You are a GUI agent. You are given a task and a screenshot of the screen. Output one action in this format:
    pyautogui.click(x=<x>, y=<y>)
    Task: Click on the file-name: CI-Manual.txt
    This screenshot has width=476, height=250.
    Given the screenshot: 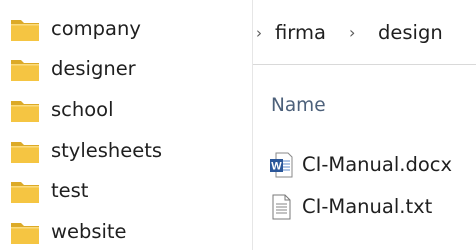 What is the action you would take?
    pyautogui.click(x=367, y=206)
    